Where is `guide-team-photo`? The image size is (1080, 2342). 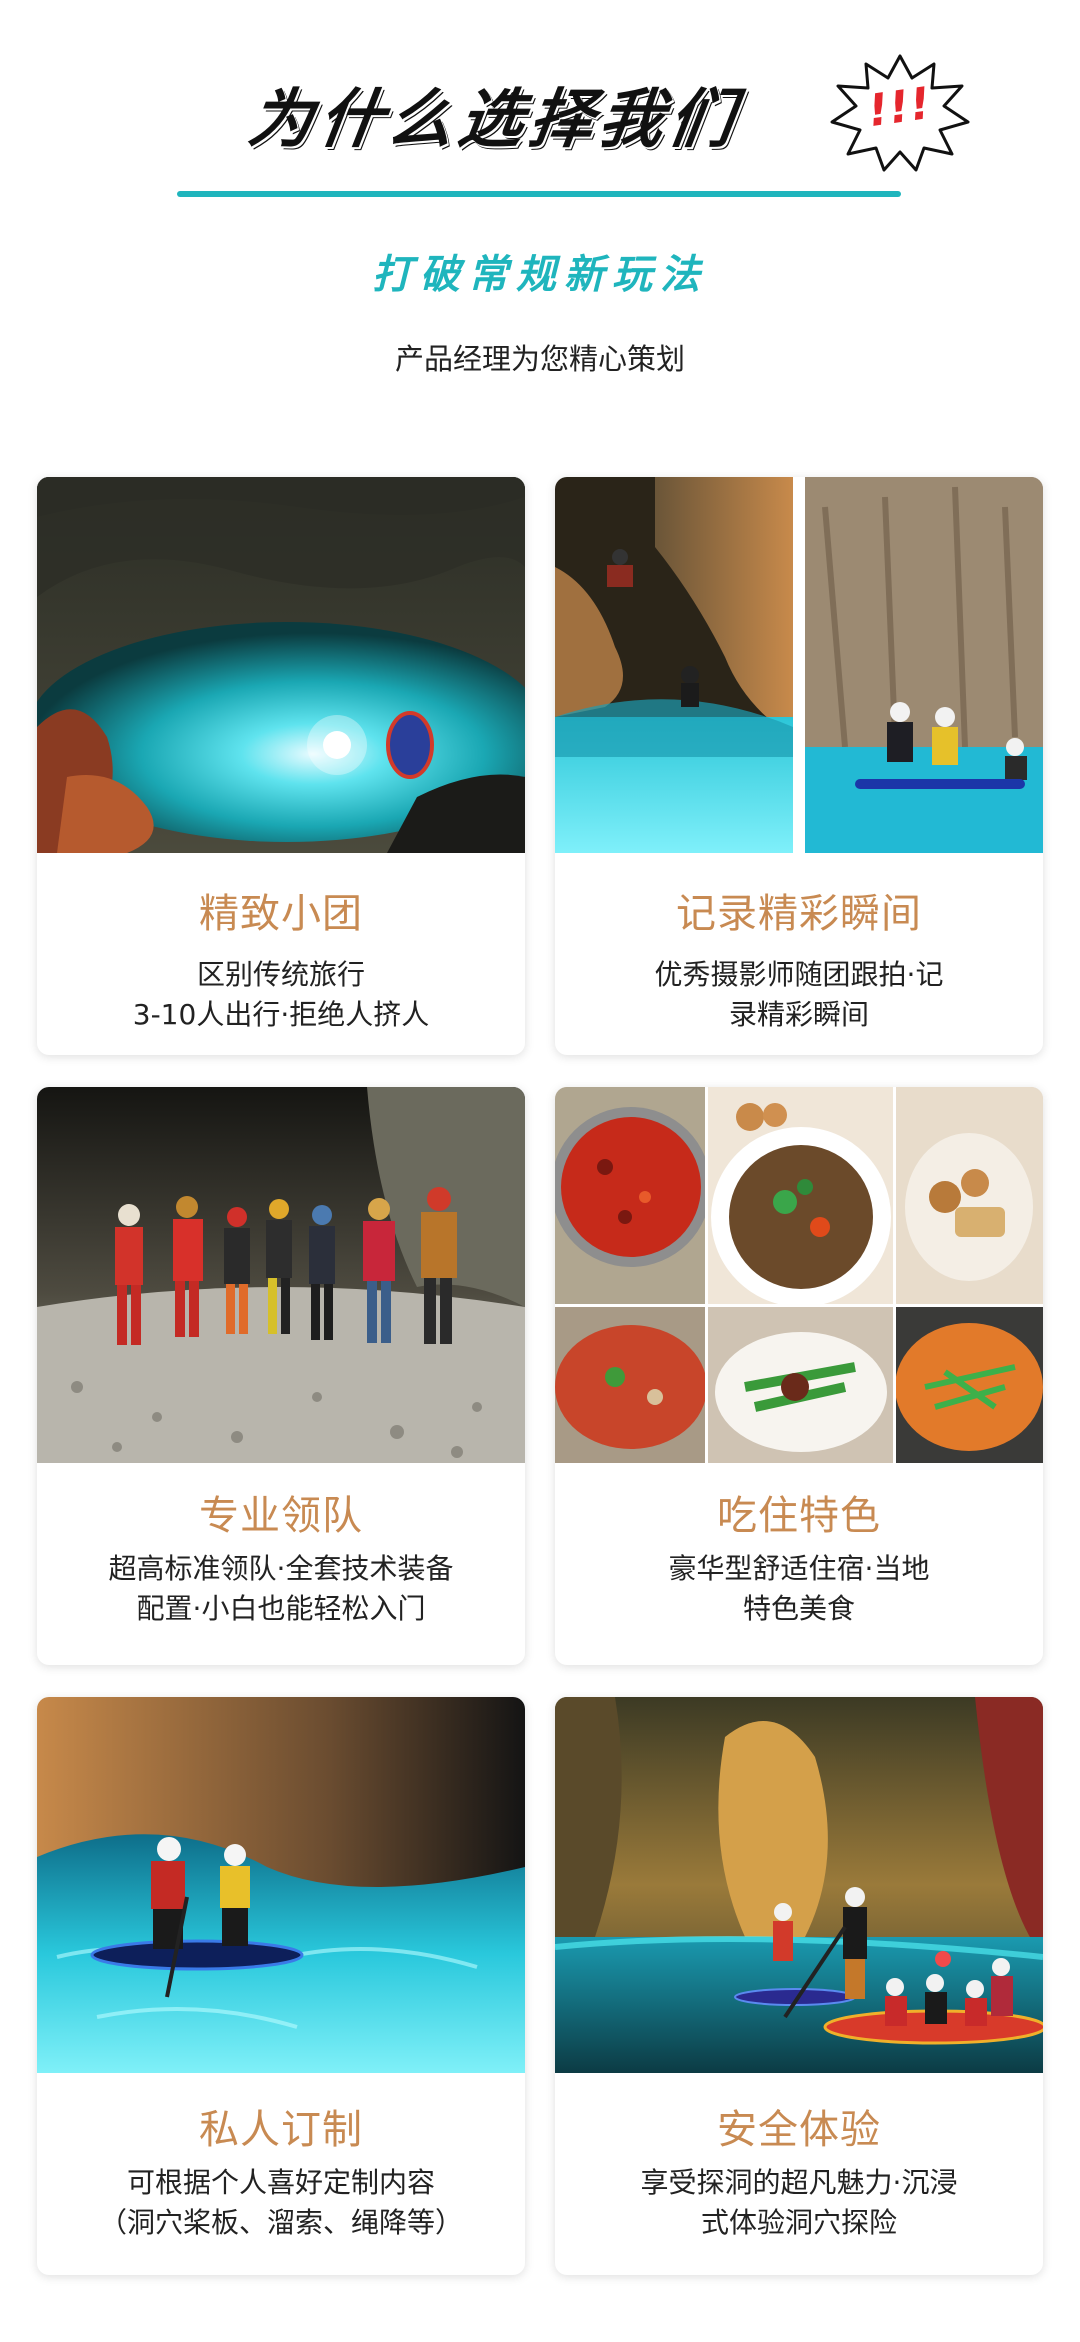 guide-team-photo is located at coordinates (281, 1275).